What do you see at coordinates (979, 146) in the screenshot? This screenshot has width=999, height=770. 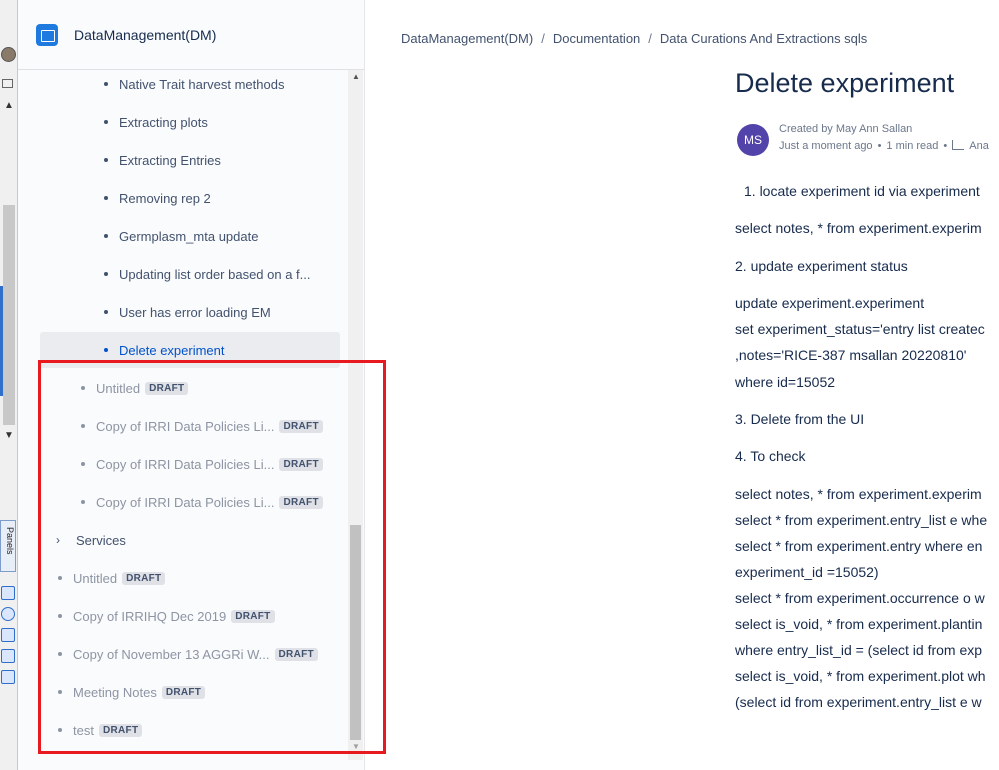 I see `analytics-link: Ana` at bounding box center [979, 146].